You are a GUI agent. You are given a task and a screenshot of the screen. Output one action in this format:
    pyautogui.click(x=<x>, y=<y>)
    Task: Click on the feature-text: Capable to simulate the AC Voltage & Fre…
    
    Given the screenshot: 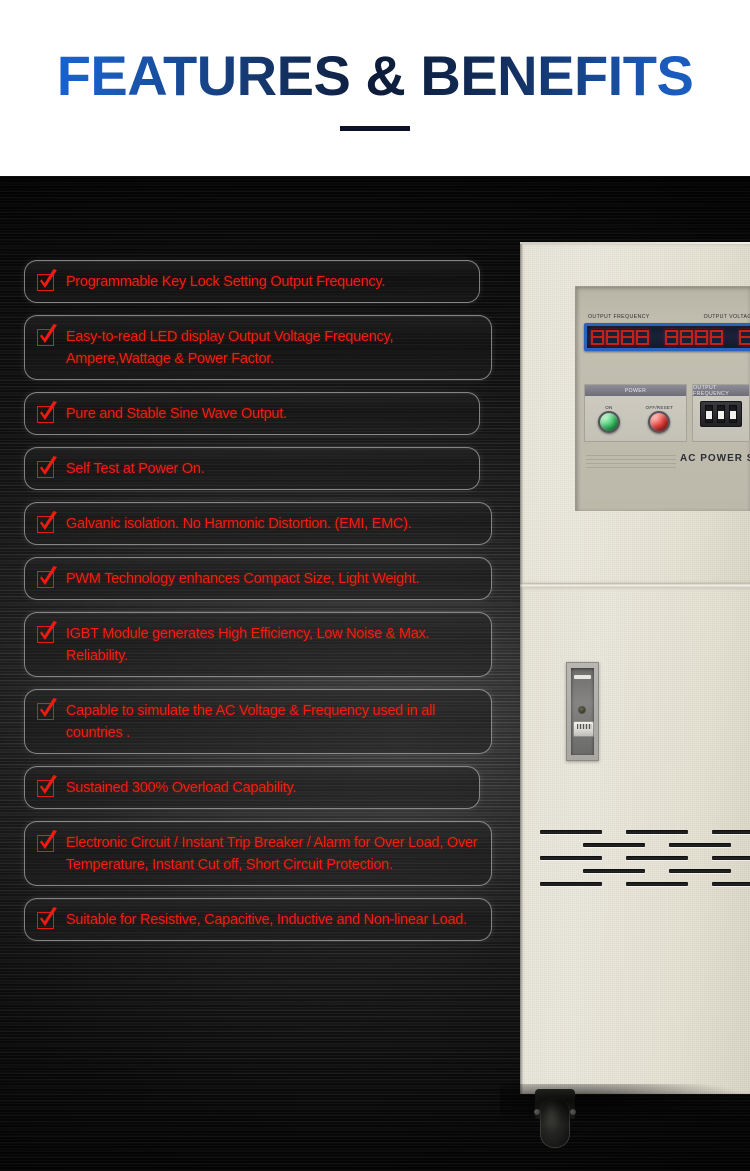 What is the action you would take?
    pyautogui.click(x=251, y=722)
    